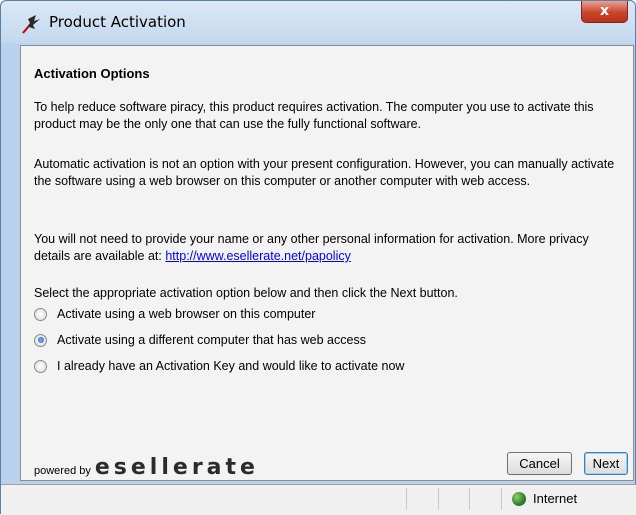 The height and width of the screenshot is (515, 636). What do you see at coordinates (117, 22) in the screenshot?
I see `window-title: Product Activation` at bounding box center [117, 22].